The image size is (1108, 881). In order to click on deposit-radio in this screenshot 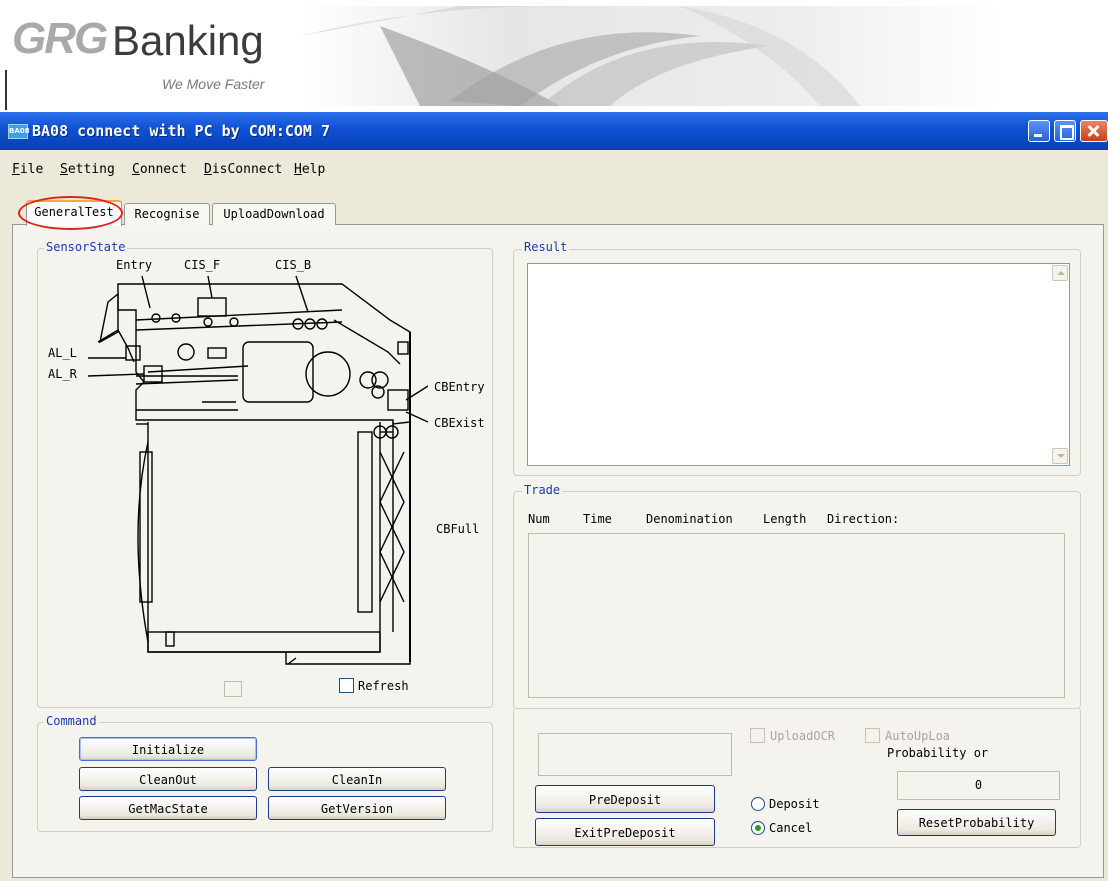, I will do `click(758, 804)`.